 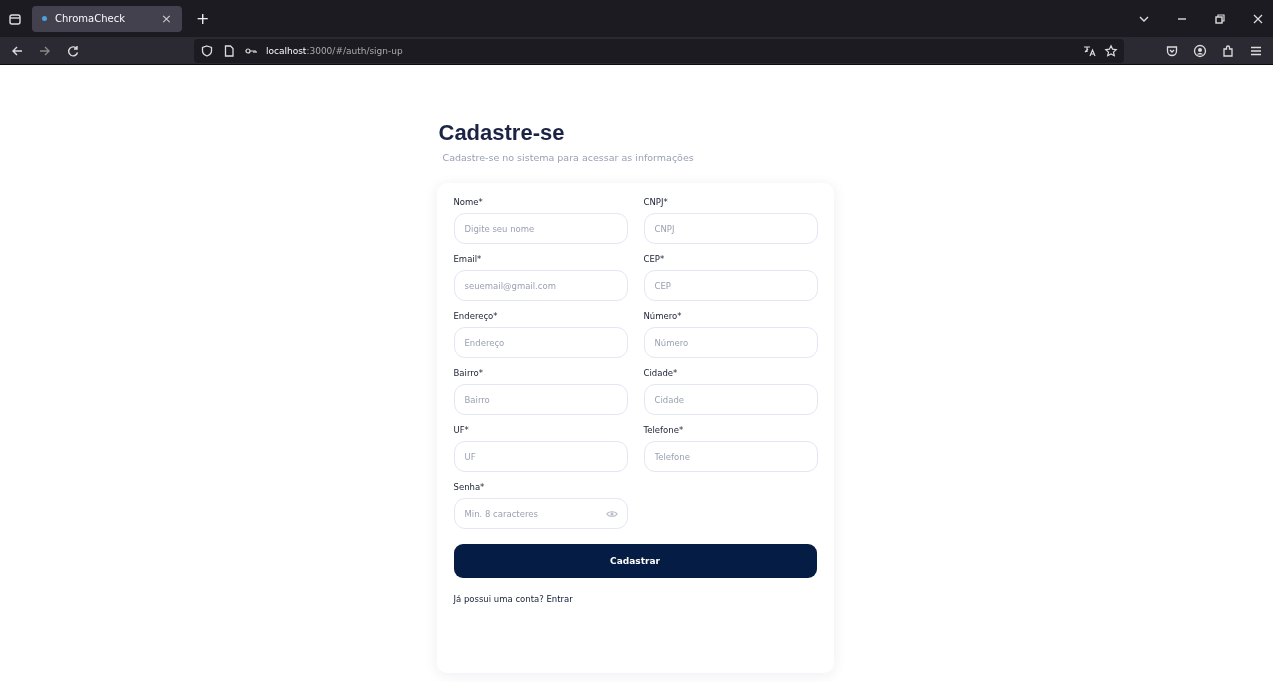 I want to click on browser-tab: ChromaCheck ×, so click(x=107, y=18).